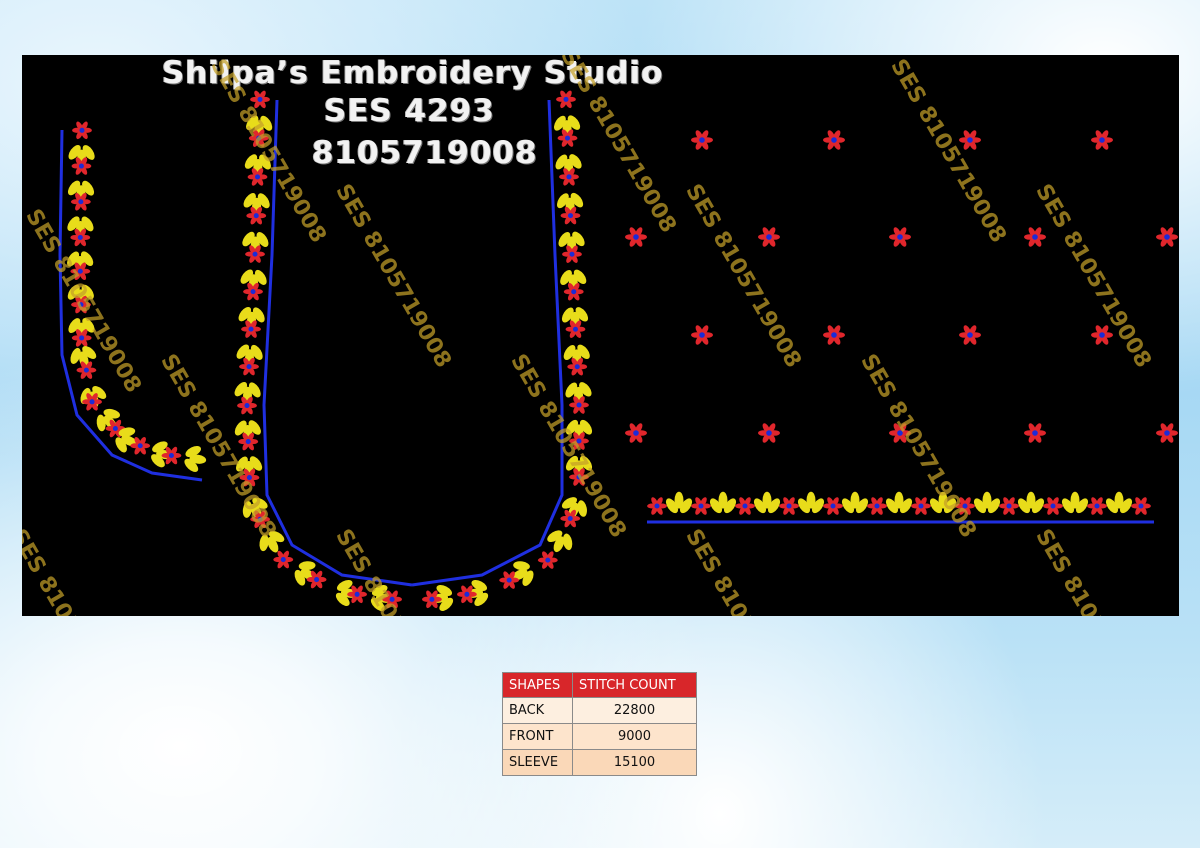  What do you see at coordinates (634, 710) in the screenshot?
I see `count-cell: 22800` at bounding box center [634, 710].